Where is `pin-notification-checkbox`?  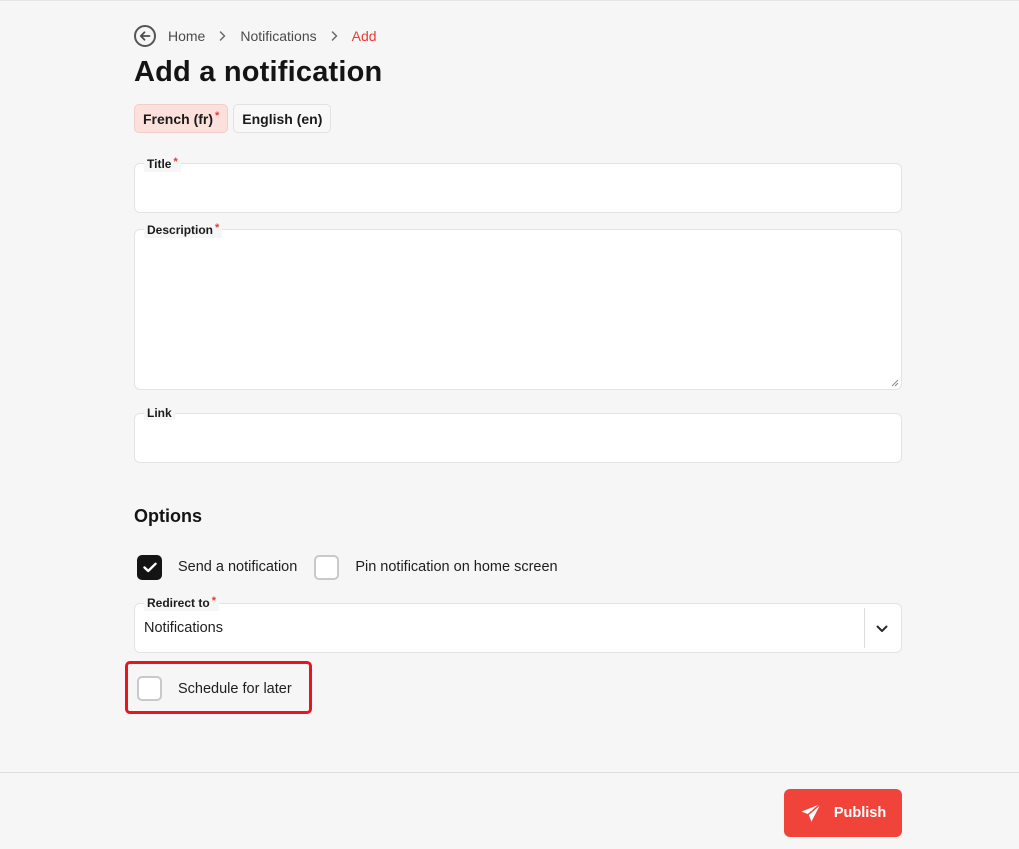
pin-notification-checkbox is located at coordinates (327, 567).